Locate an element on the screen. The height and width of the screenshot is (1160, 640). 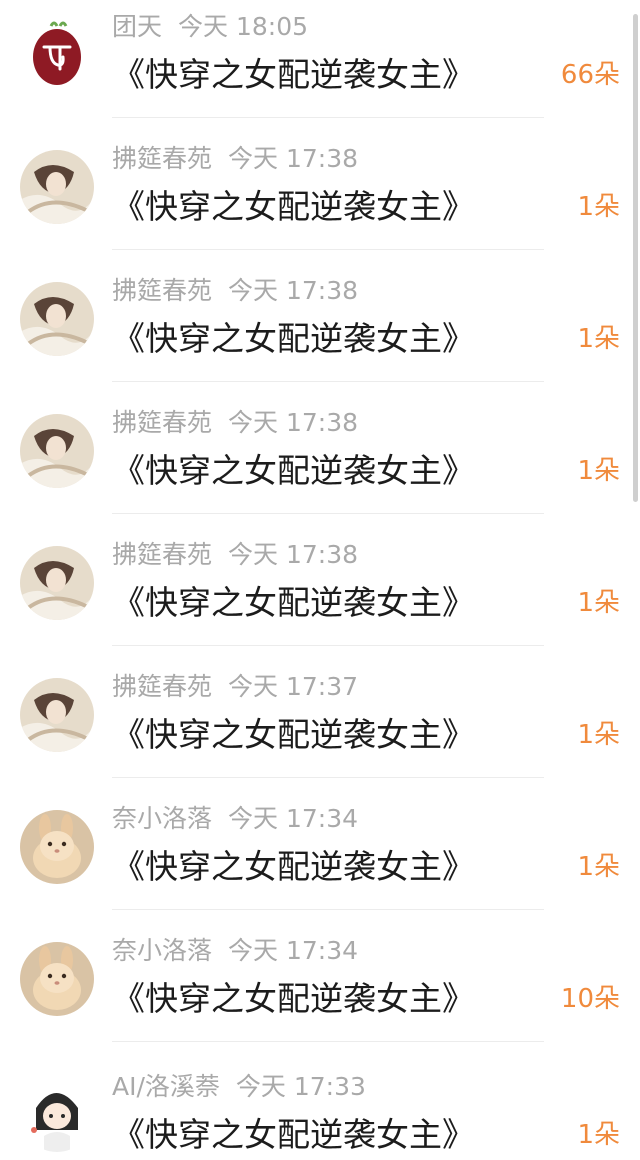
list-item: 团天 今天 18:05 《快穿之女配逆袭女主》 66朵 is located at coordinates (320, 66).